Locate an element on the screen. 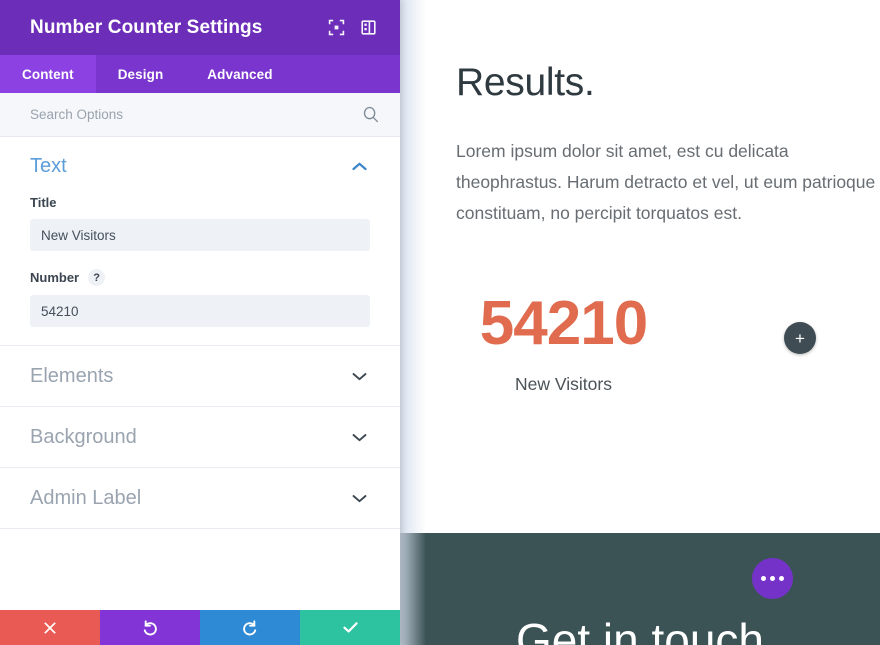 The height and width of the screenshot is (645, 880). tab-design: Design is located at coordinates (141, 74).